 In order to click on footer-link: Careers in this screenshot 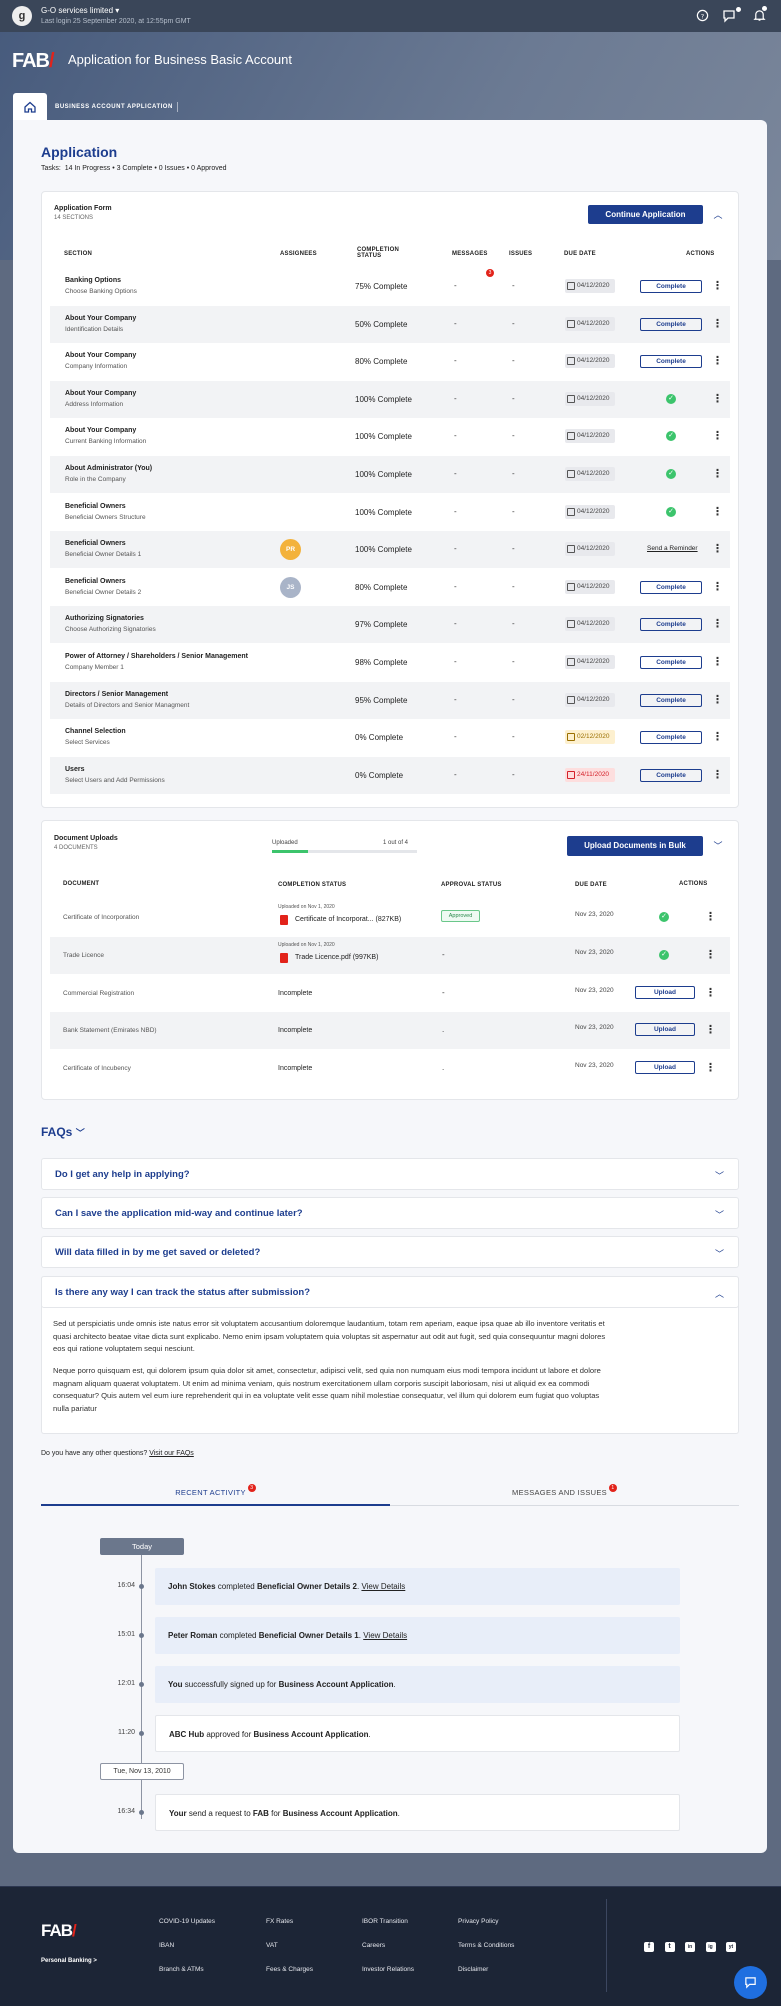, I will do `click(373, 1945)`.